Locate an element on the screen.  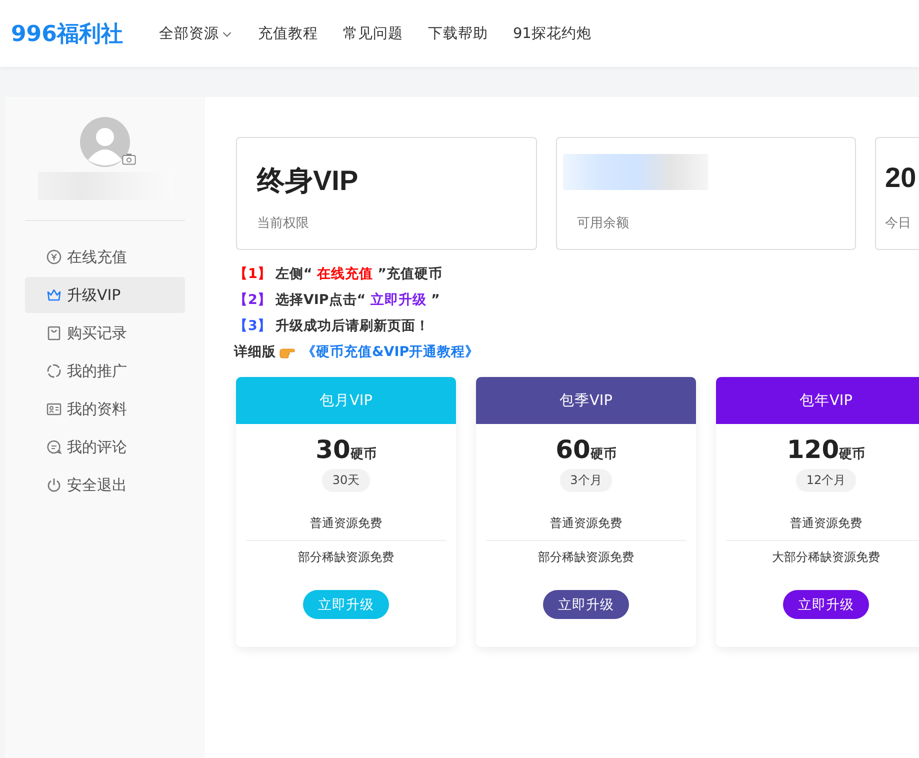
plan-header: 包季VIP is located at coordinates (586, 400).